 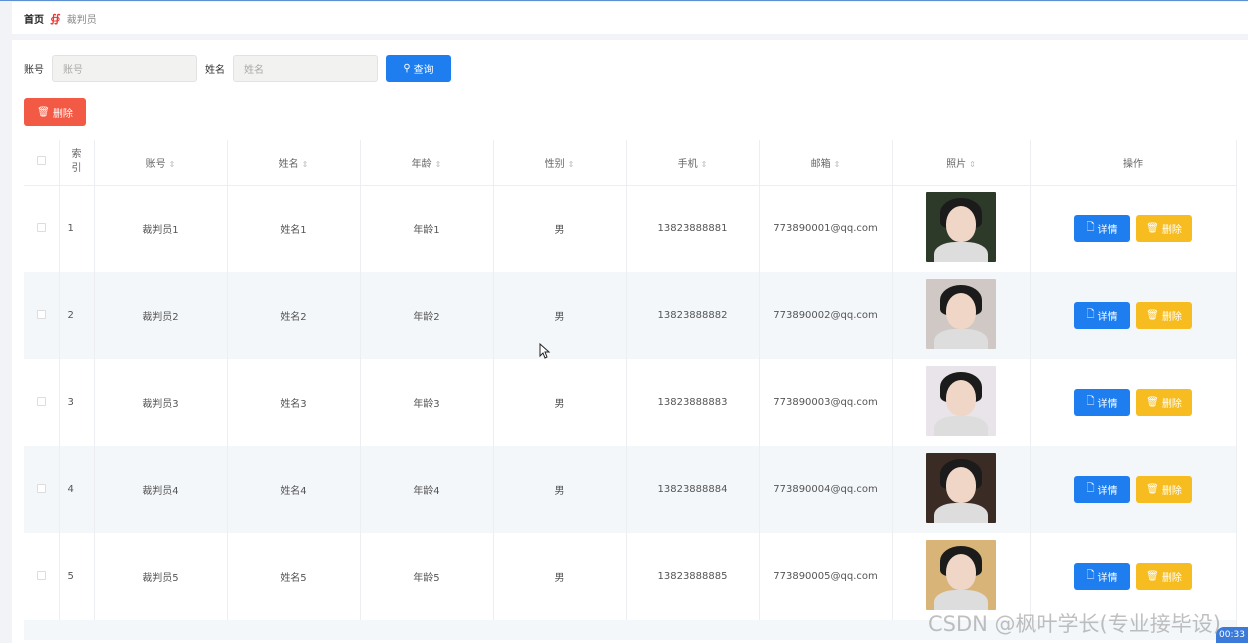 What do you see at coordinates (826, 402) in the screenshot?
I see `cell-email: 773890003@qq.com` at bounding box center [826, 402].